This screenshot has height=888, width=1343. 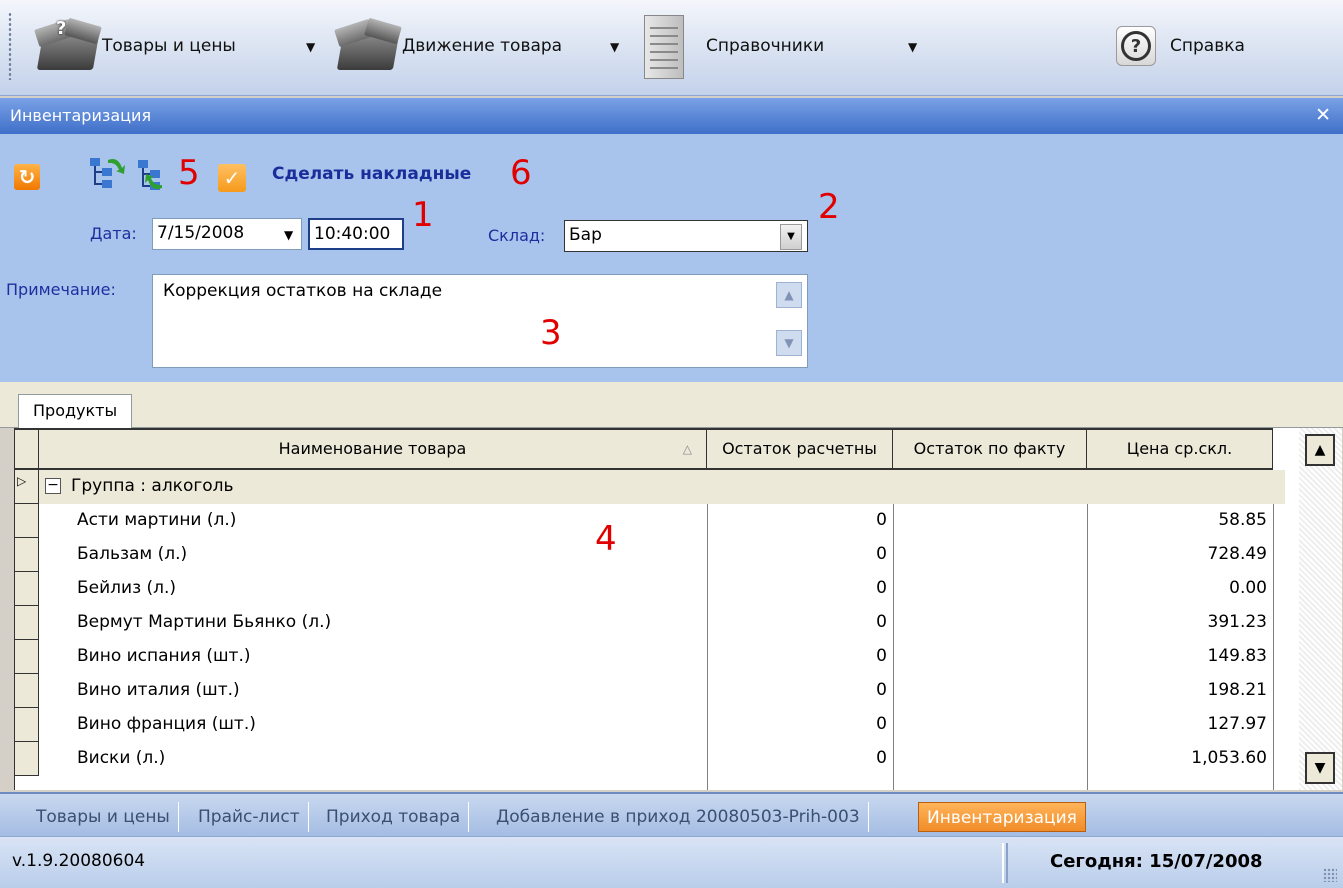 I want to click on menu-goods-movement: Движение товара, so click(x=448, y=46).